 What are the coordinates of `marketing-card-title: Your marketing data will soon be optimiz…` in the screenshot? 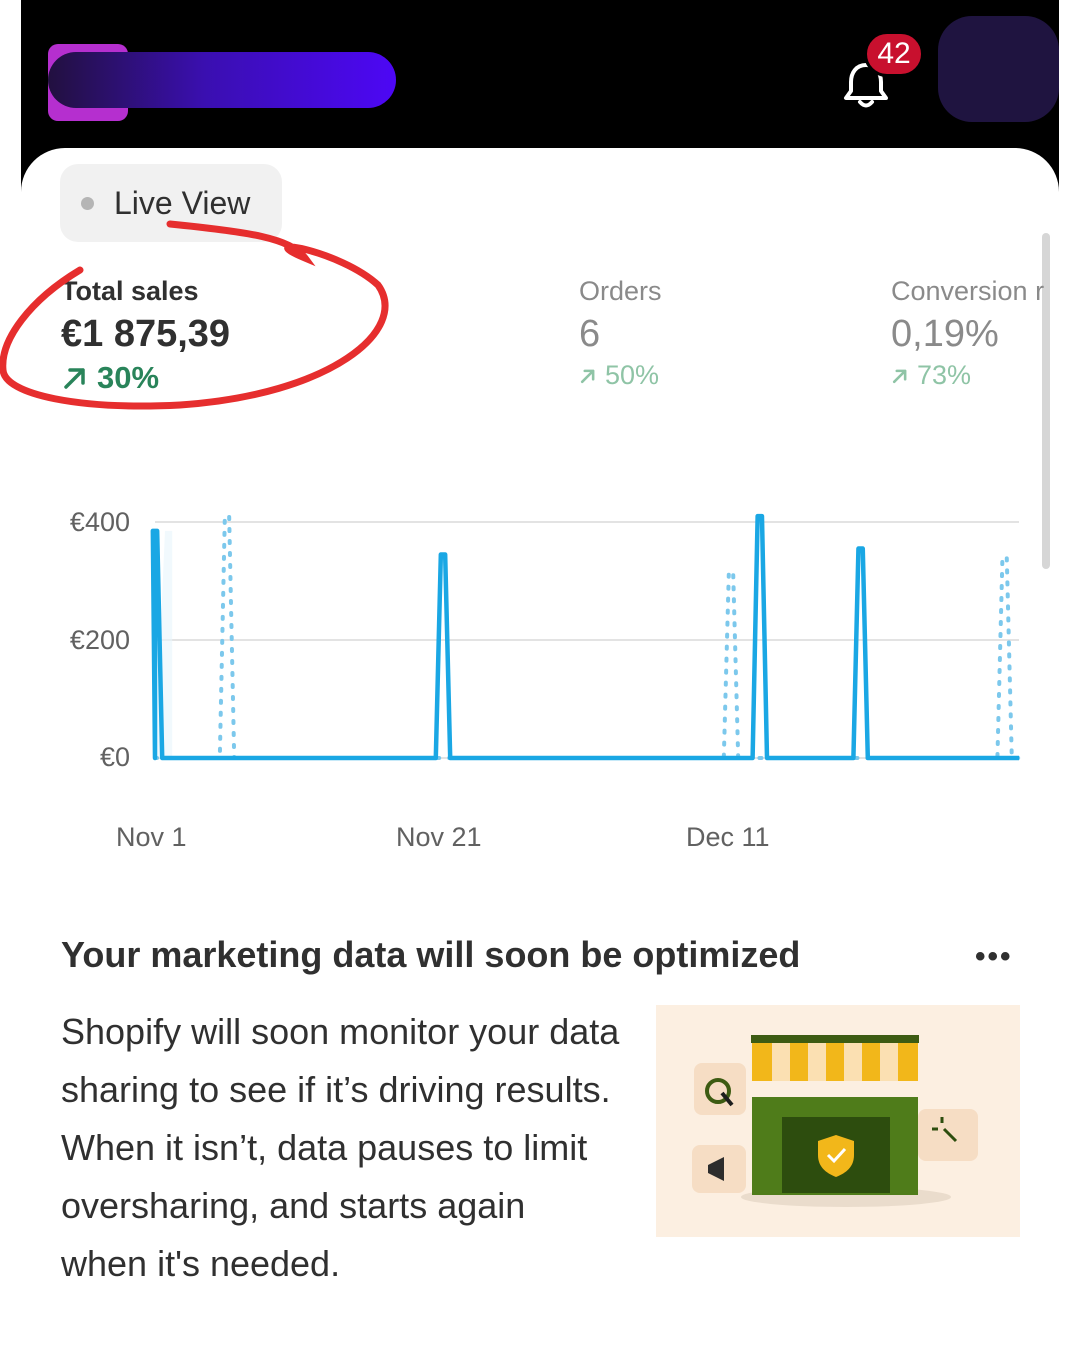 It's located at (431, 954).